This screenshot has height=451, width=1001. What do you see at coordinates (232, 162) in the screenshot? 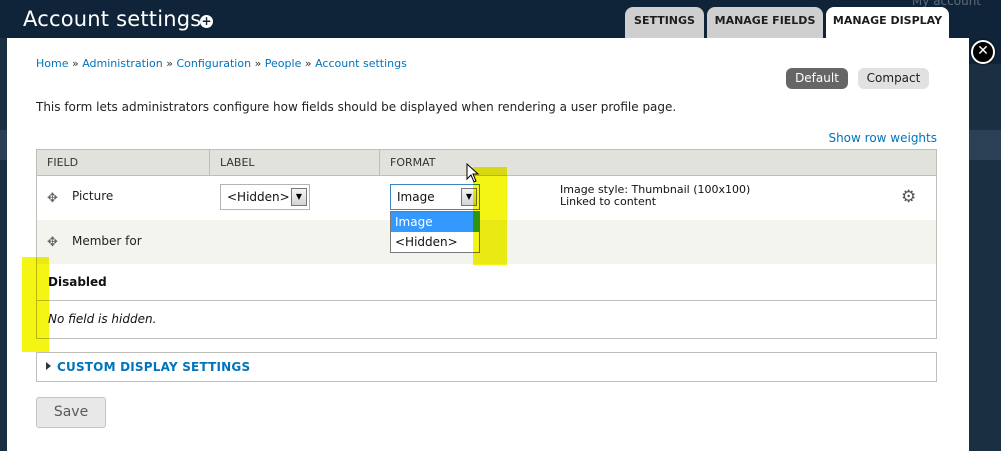
I see `column-header-label: LABEL` at bounding box center [232, 162].